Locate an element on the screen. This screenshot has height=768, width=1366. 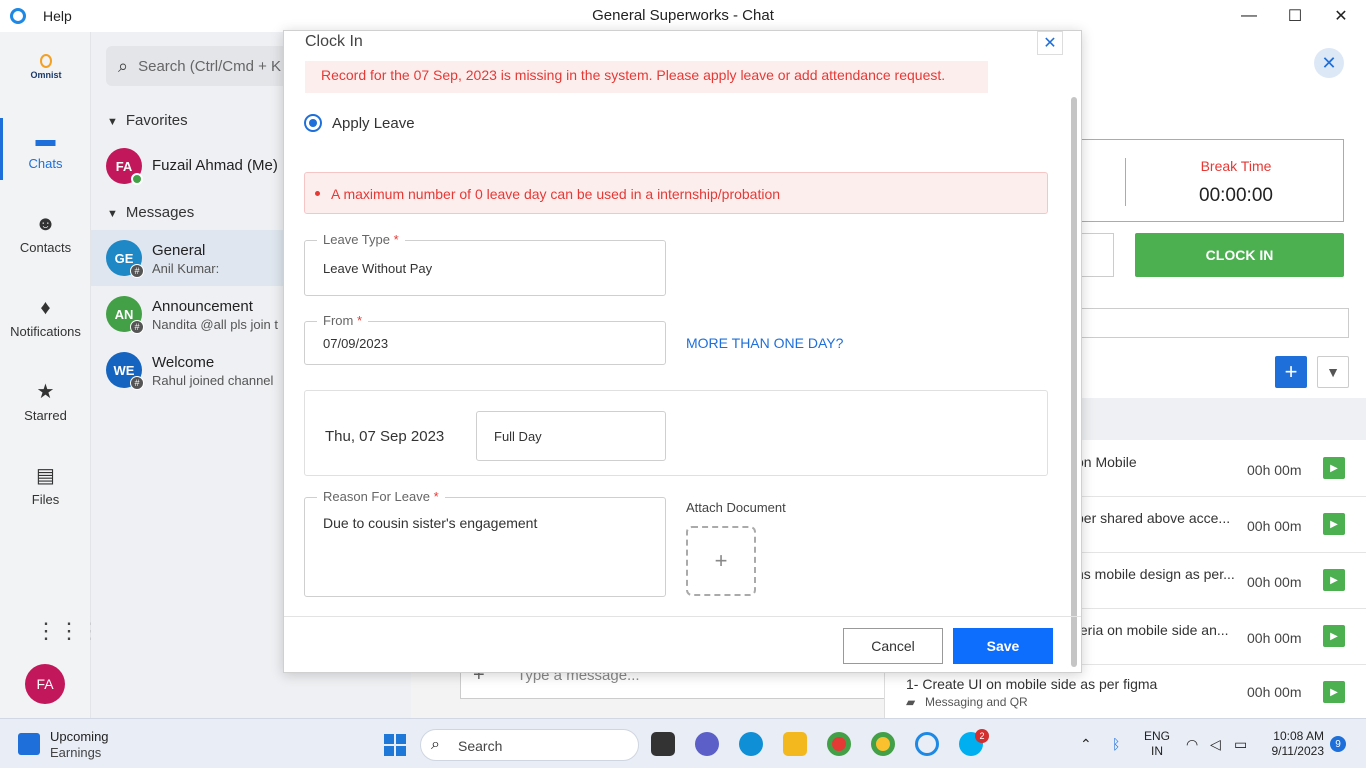
notification-count-badge: 9 is located at coordinates (1338, 744).